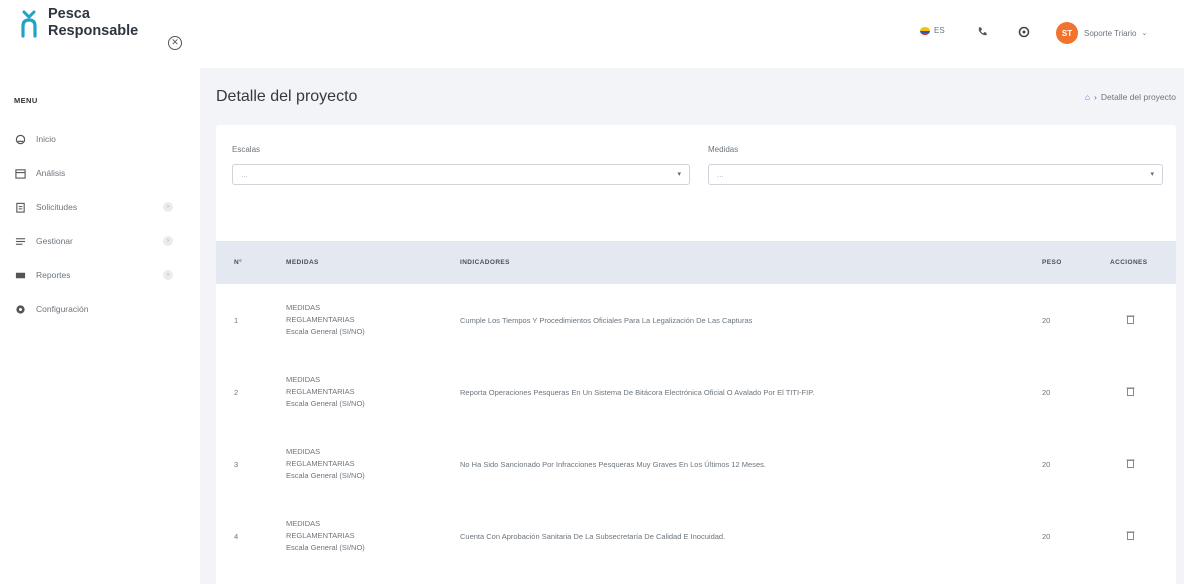 The height and width of the screenshot is (584, 1184). Describe the element at coordinates (100, 139) in the screenshot. I see `sidebar-item-inicio: Inicio` at that location.